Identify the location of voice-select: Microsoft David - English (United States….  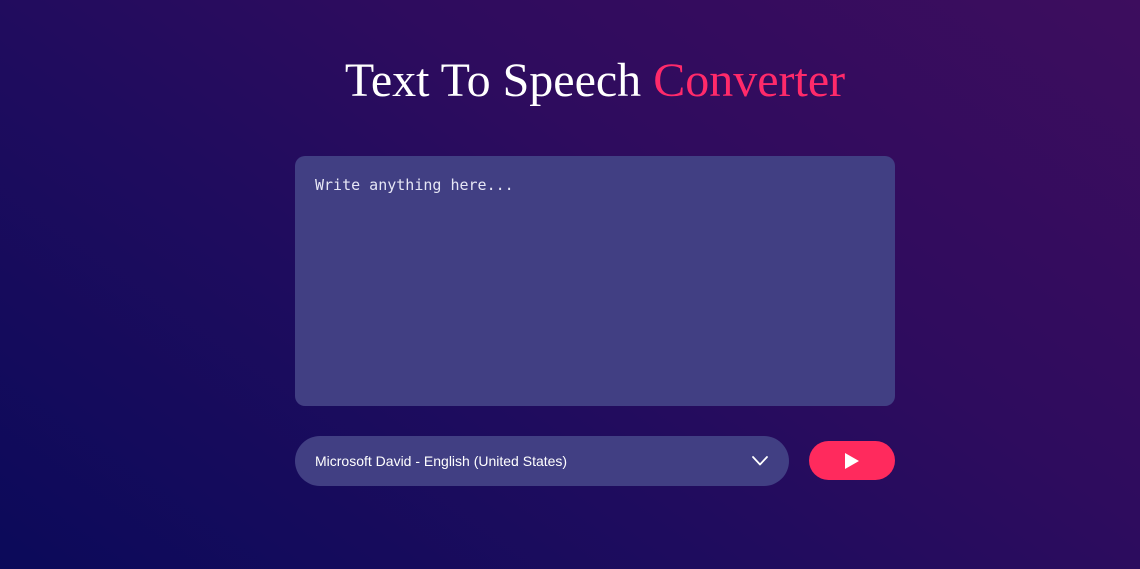
(542, 461).